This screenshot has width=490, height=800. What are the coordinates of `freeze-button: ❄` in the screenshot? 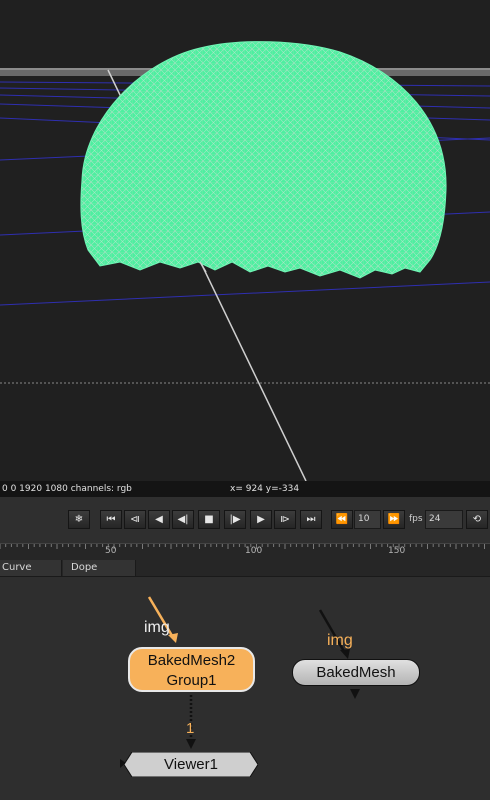 It's located at (79, 519).